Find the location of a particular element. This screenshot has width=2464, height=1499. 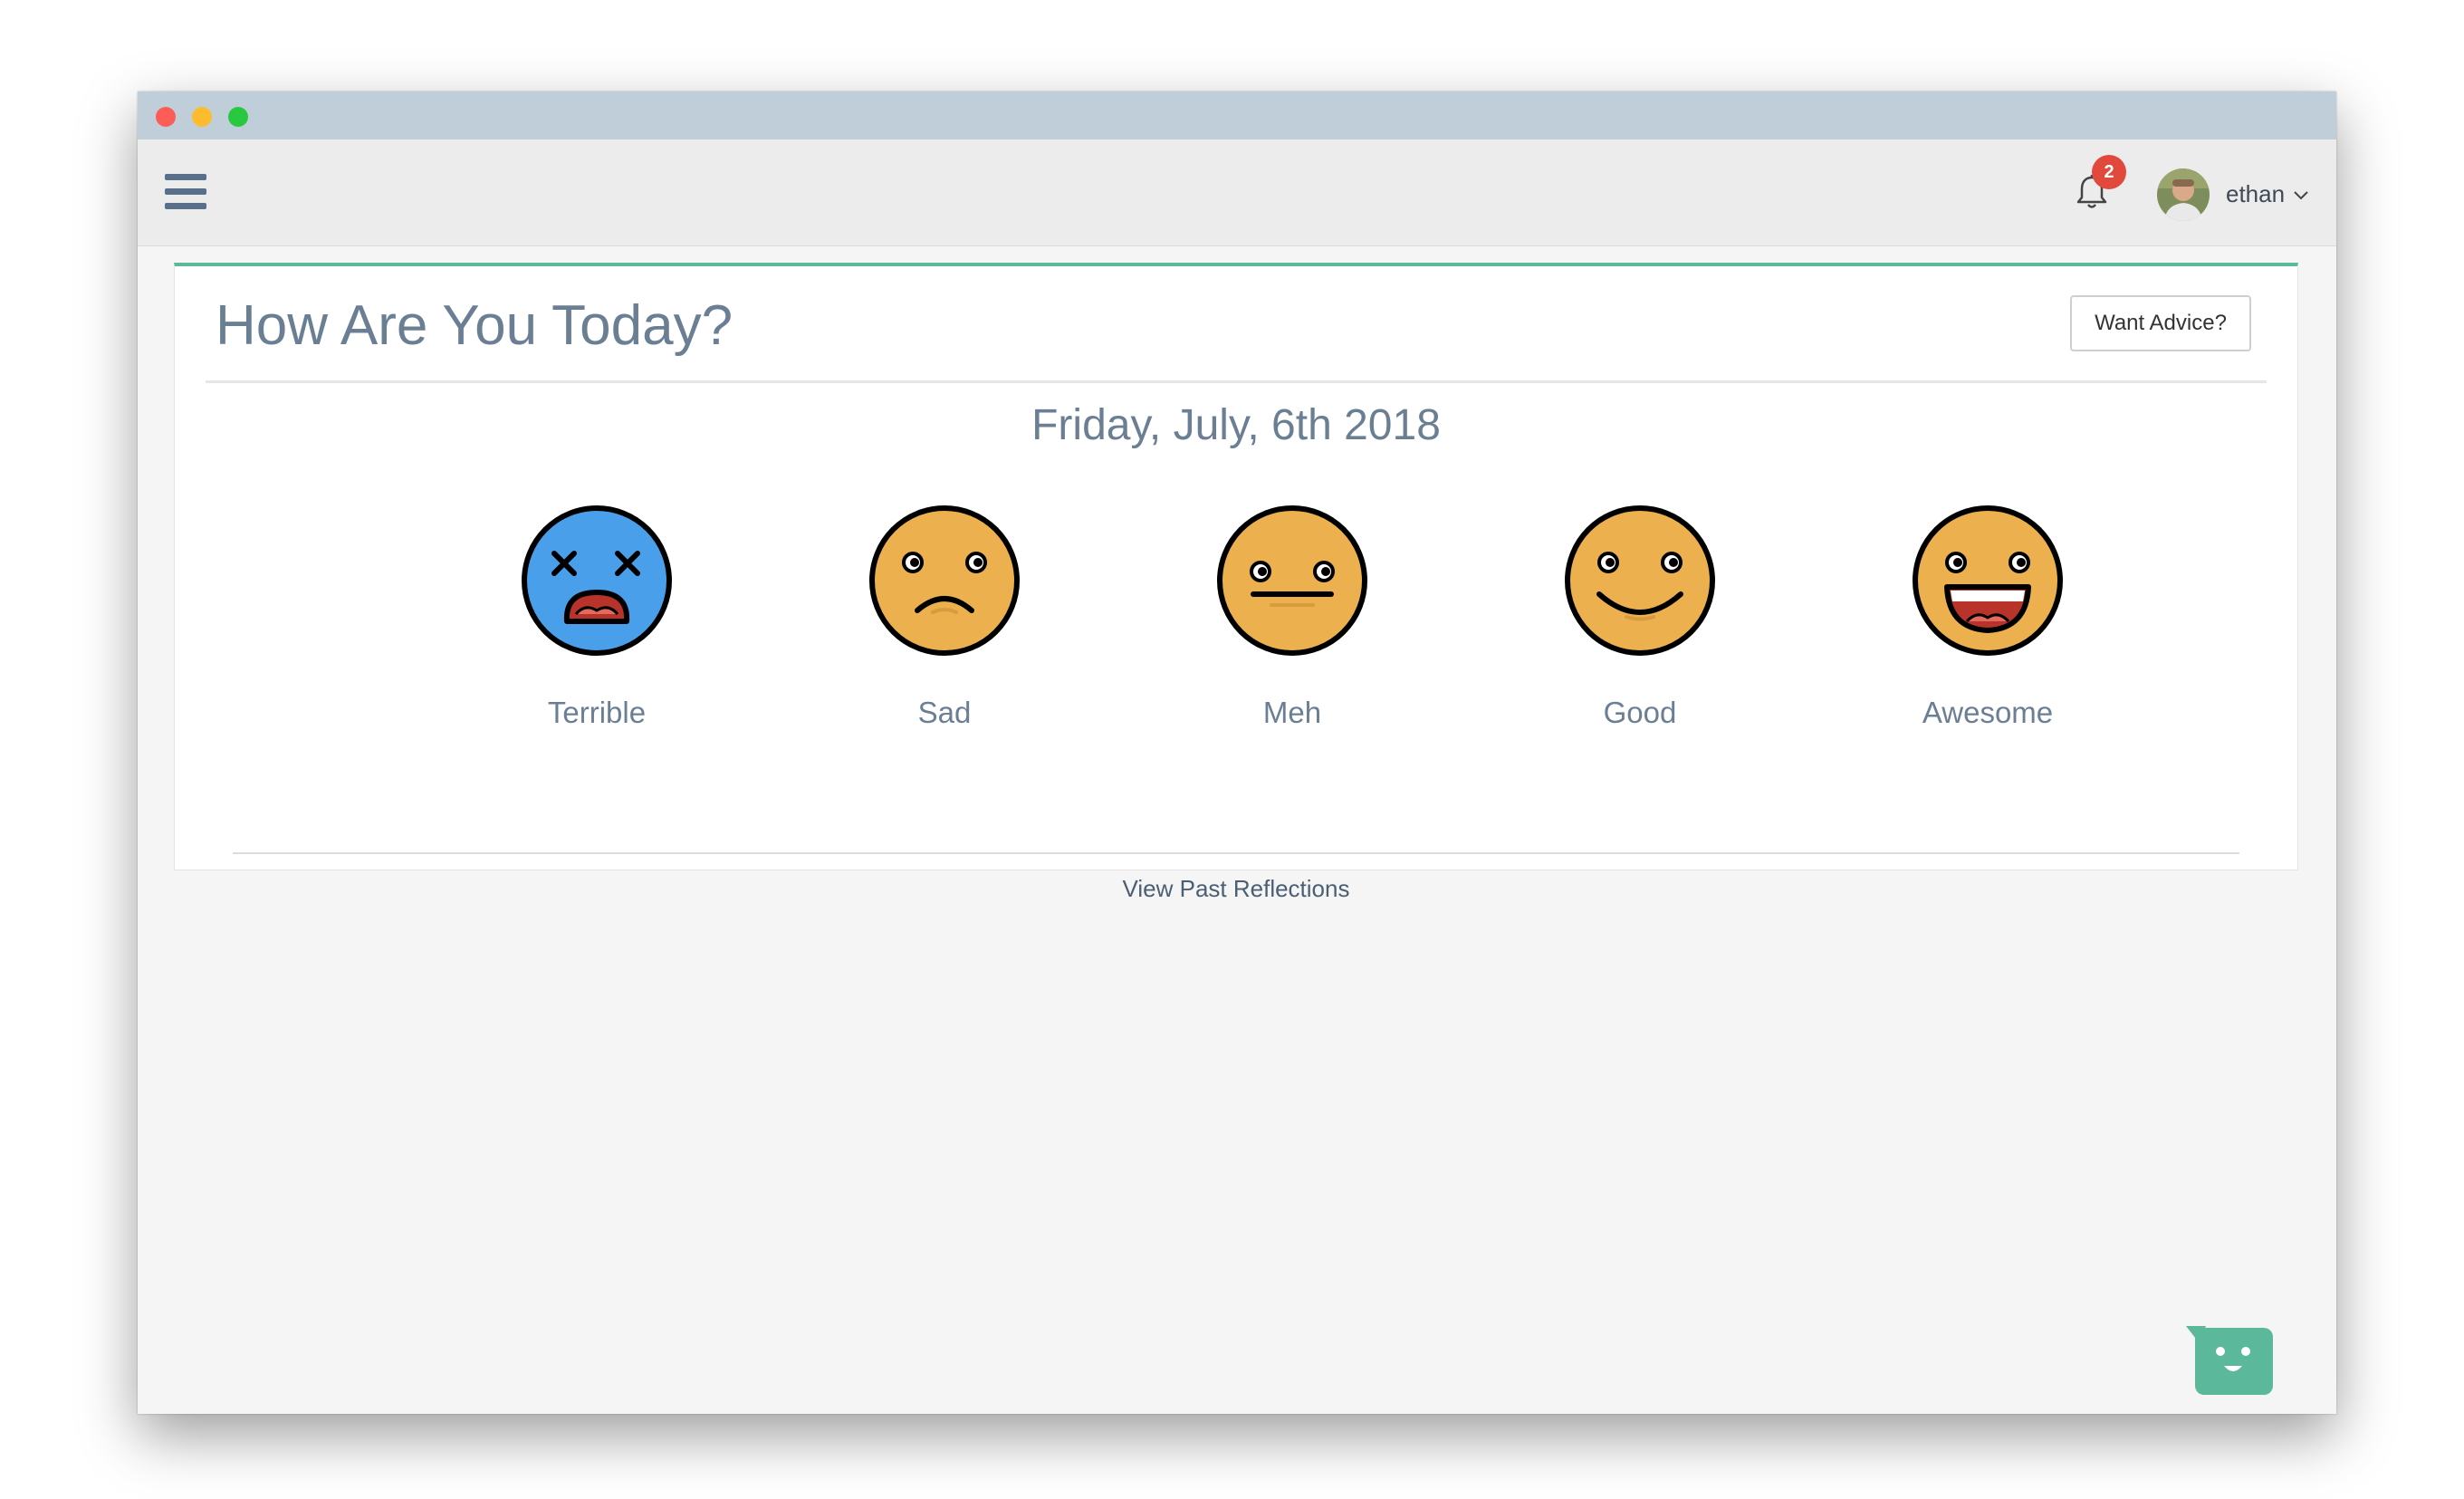

view-past-reflections-link: View Past Reflections is located at coordinates (1236, 889).